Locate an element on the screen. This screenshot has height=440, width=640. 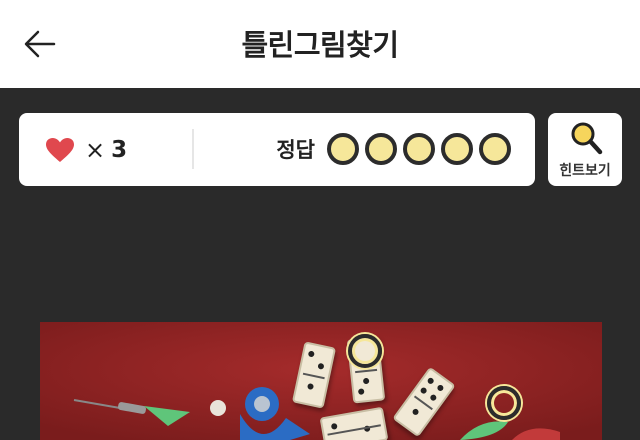
page-title: 틀린그림찾기 is located at coordinates (320, 45).